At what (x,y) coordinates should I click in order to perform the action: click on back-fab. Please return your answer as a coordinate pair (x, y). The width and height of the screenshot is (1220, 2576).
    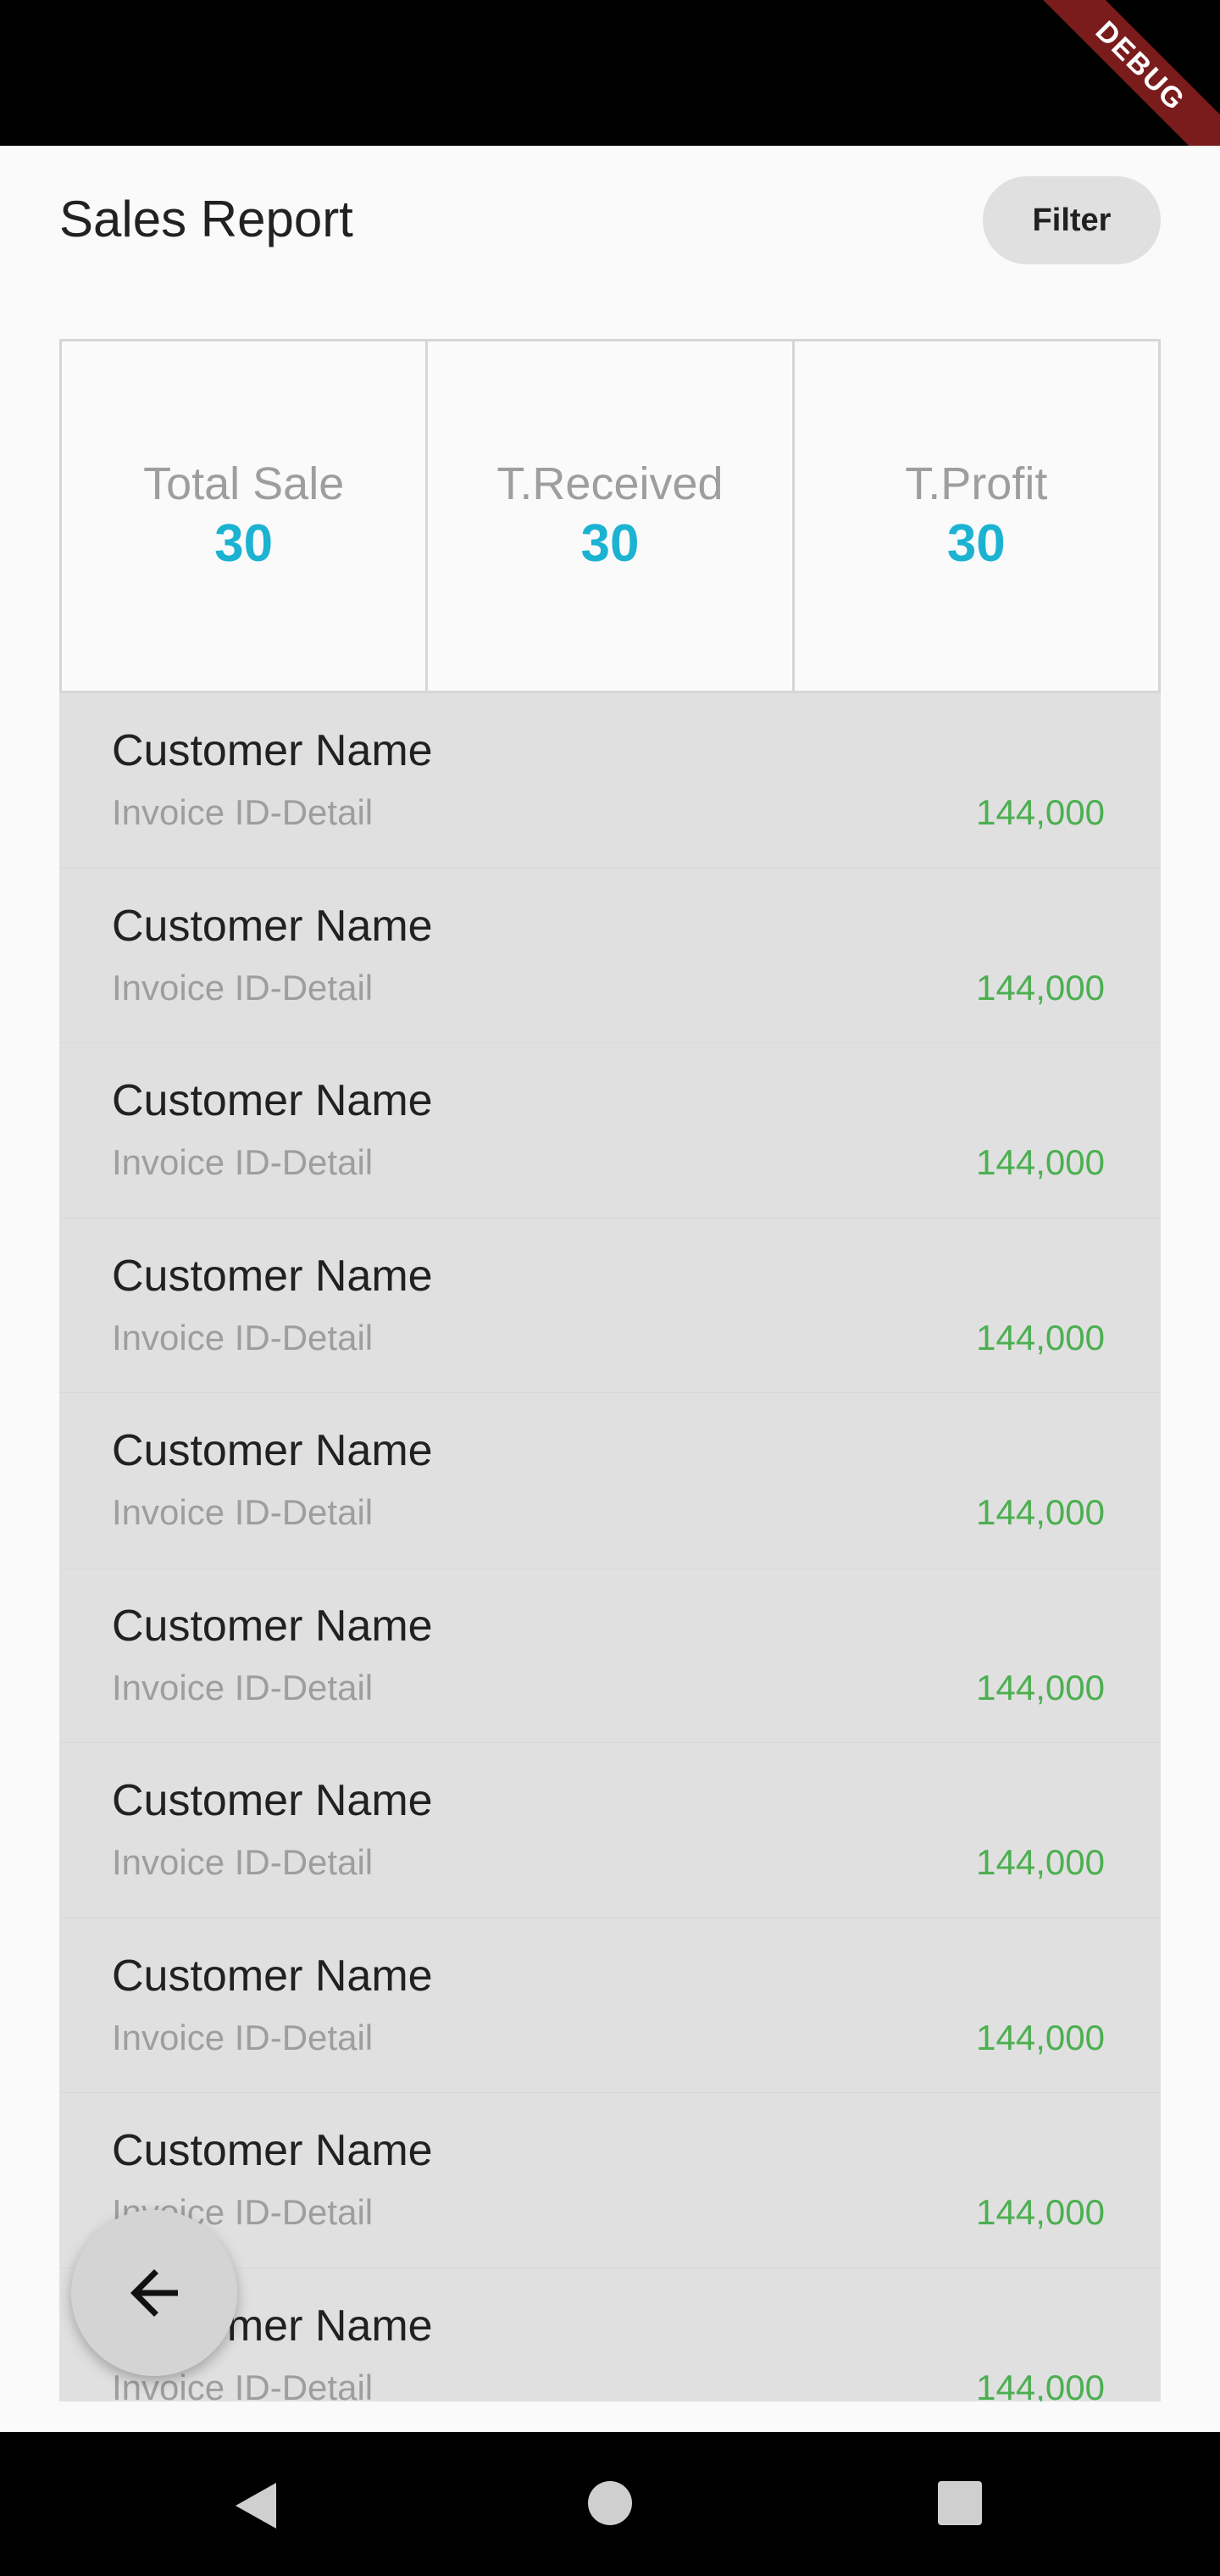
    Looking at the image, I should click on (154, 2293).